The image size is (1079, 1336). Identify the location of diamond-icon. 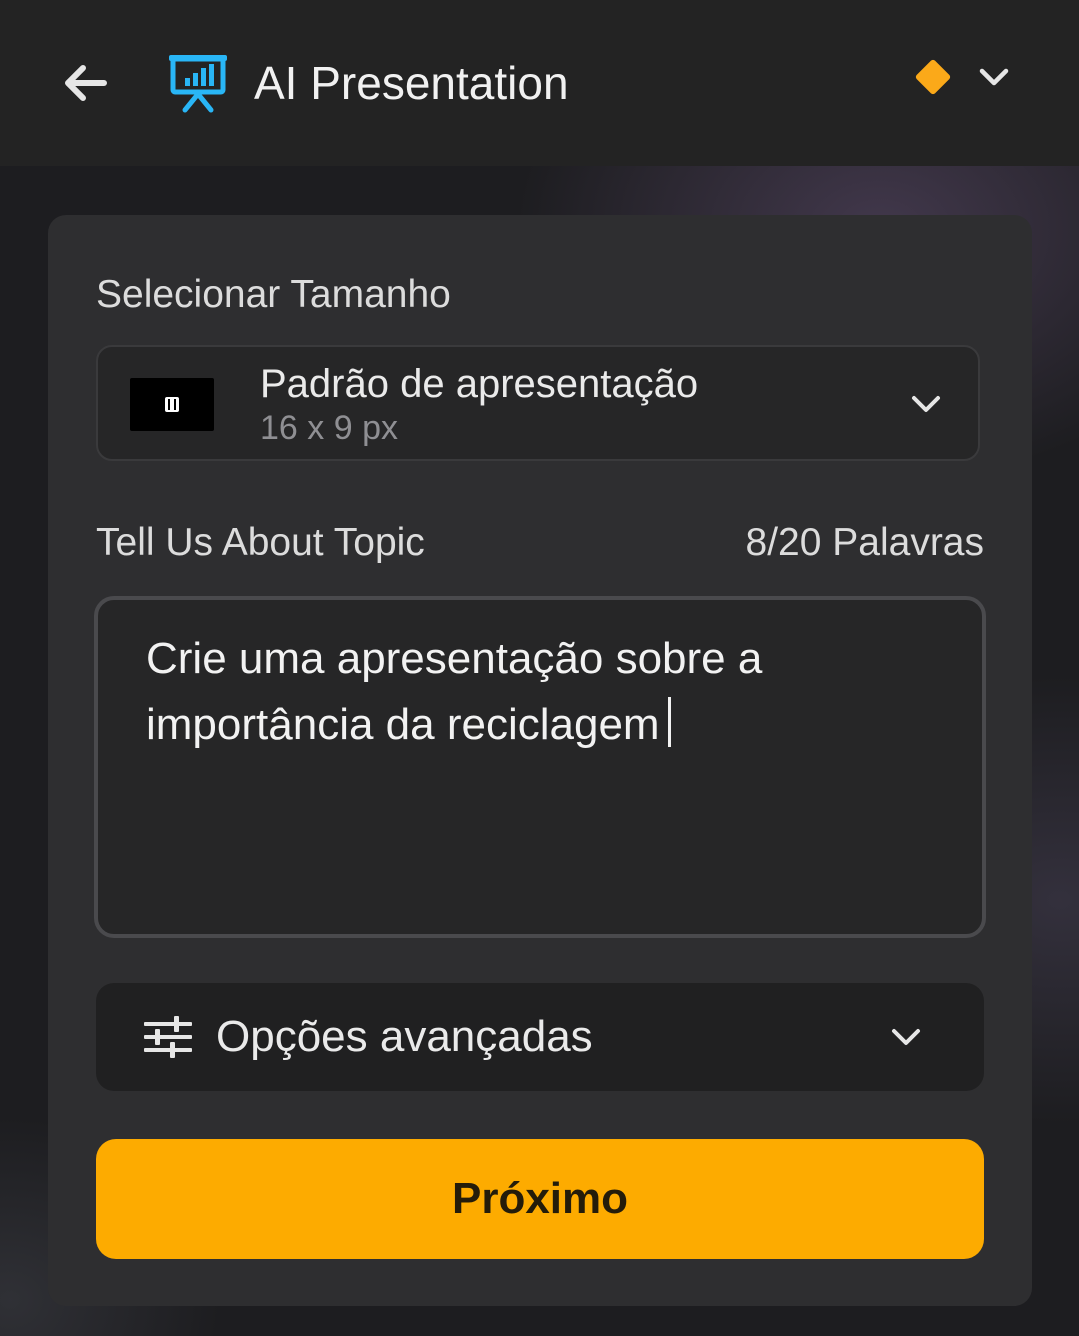
(933, 77).